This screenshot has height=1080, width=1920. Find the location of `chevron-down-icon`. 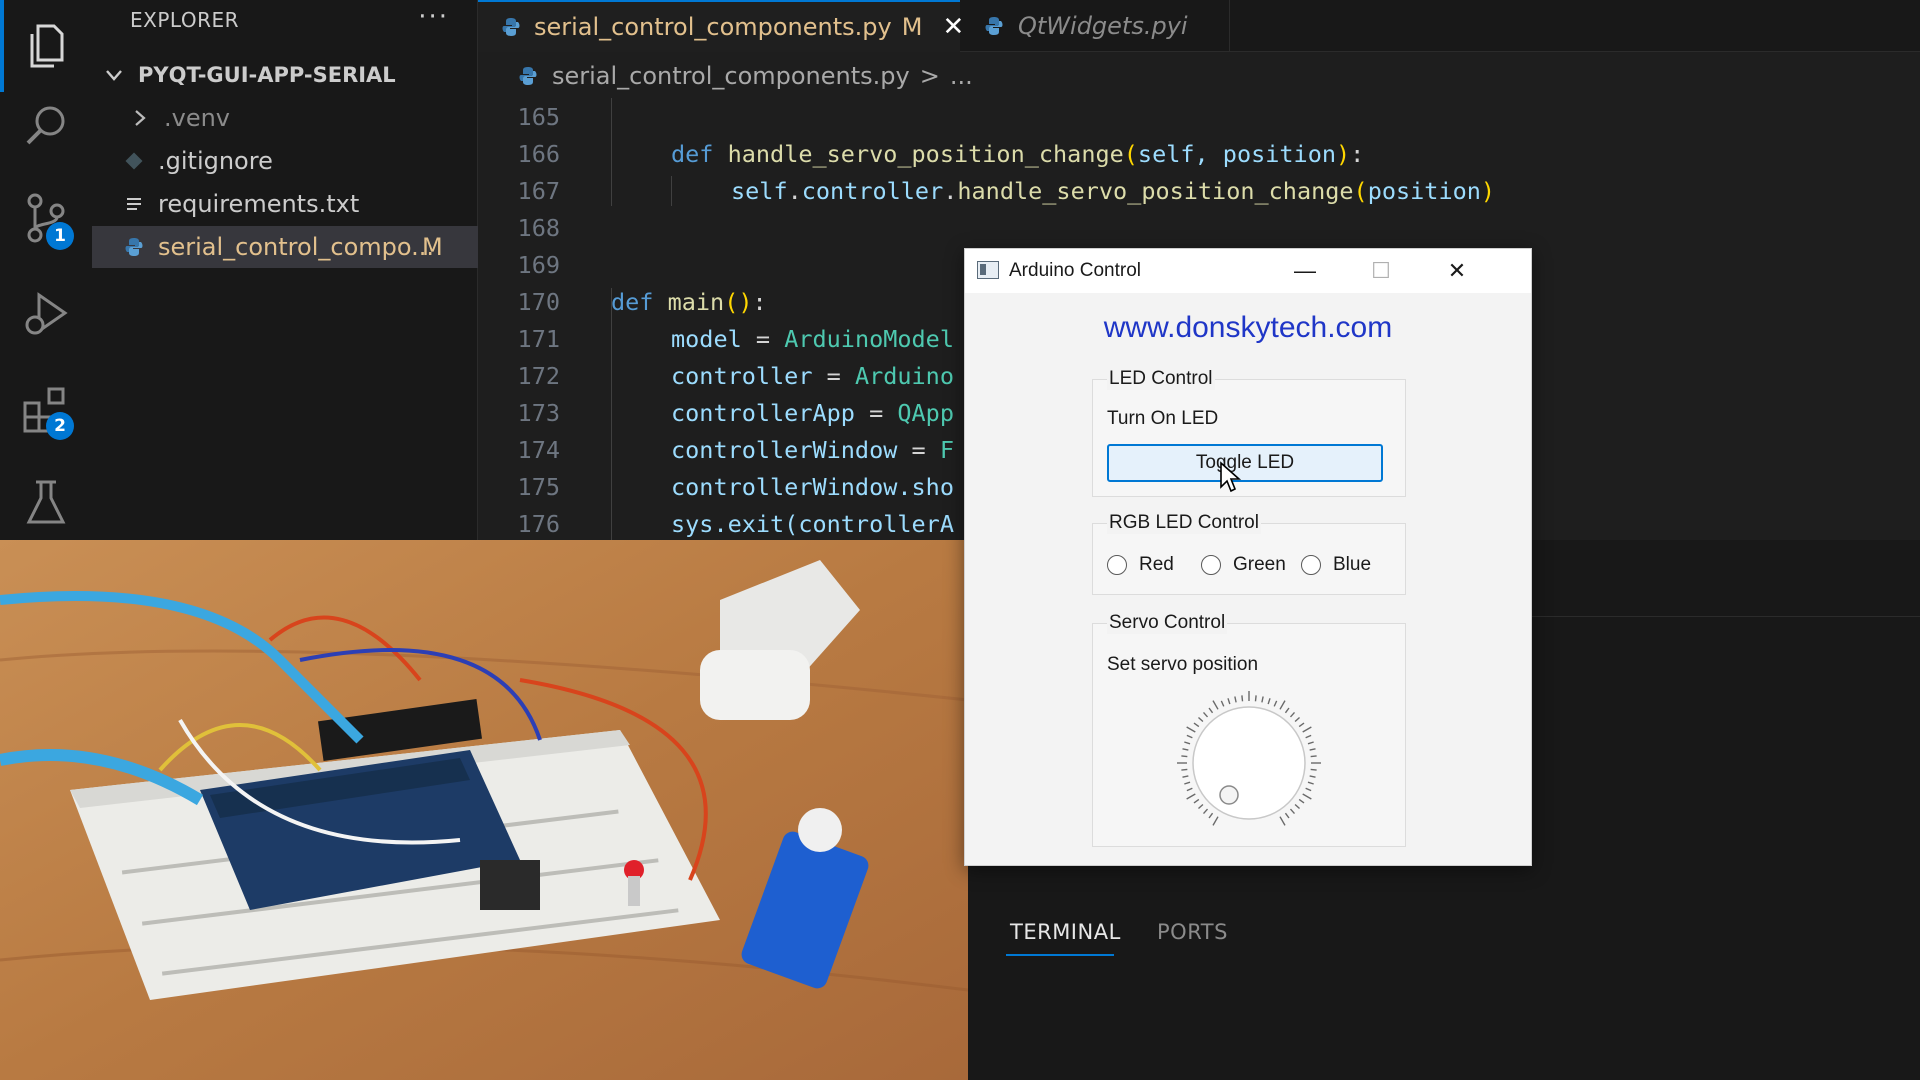

chevron-down-icon is located at coordinates (114, 75).